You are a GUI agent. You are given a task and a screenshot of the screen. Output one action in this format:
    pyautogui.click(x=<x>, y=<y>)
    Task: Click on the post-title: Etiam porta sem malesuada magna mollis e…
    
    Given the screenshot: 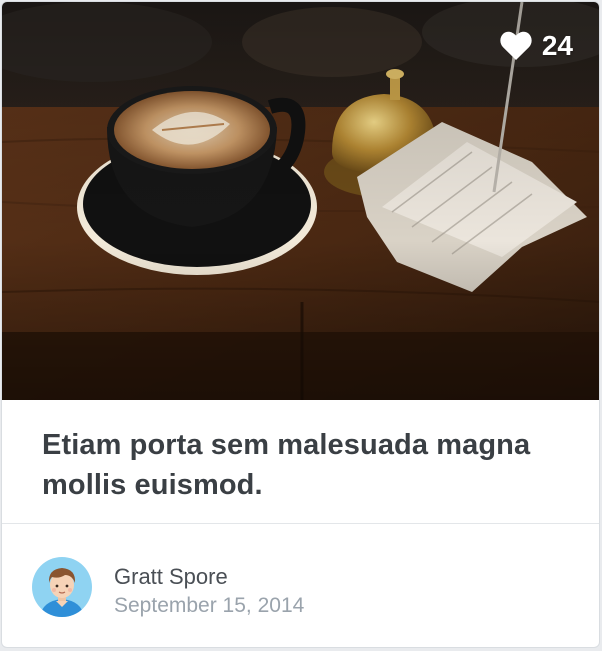 What is the action you would take?
    pyautogui.click(x=301, y=465)
    